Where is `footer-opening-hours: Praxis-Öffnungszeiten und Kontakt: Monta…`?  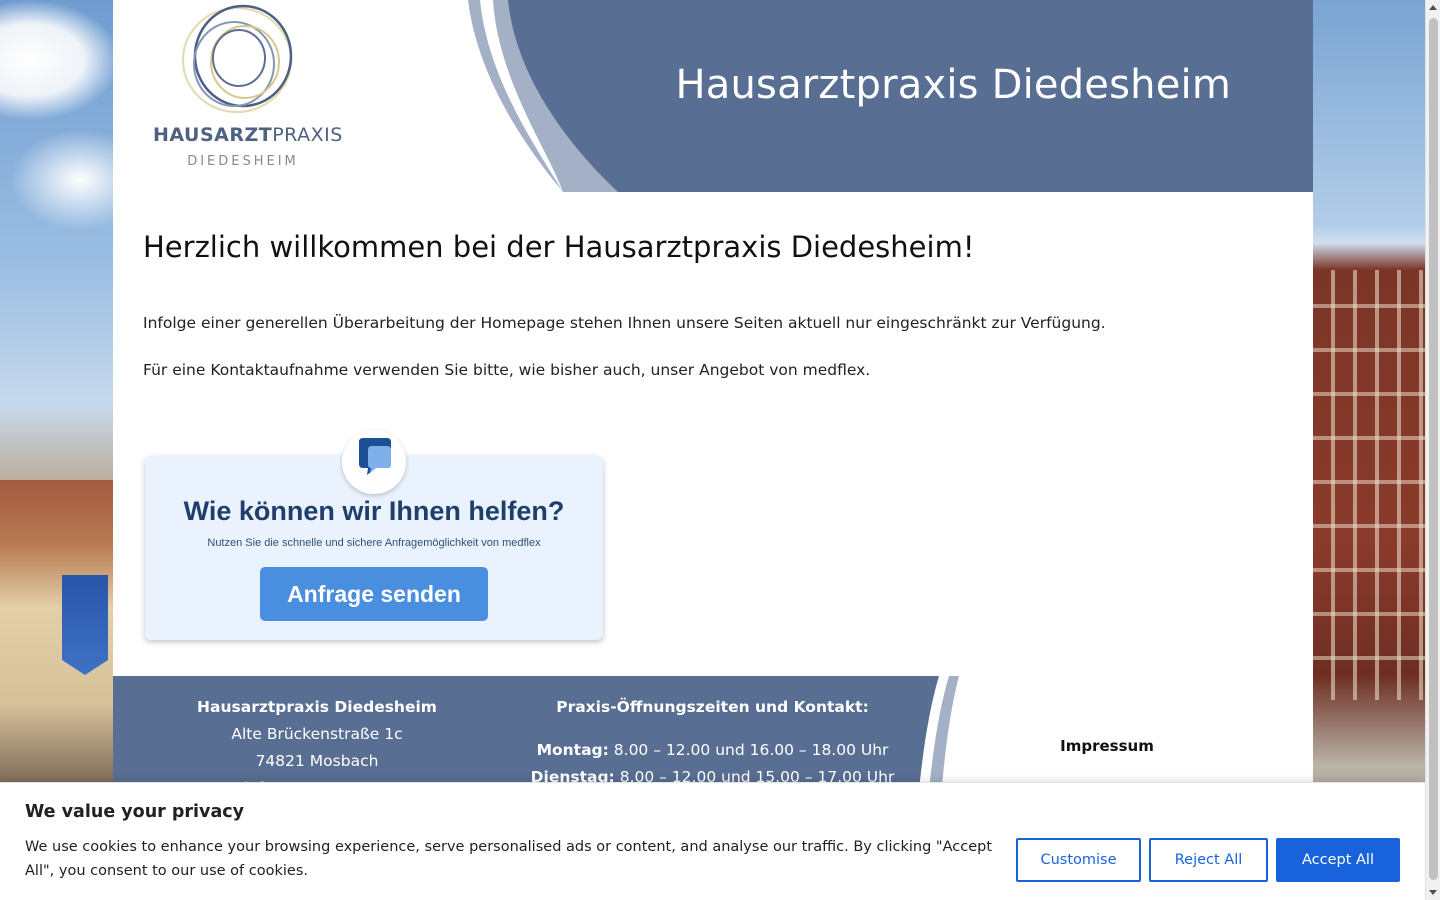 footer-opening-hours: Praxis-Öffnungszeiten und Kontakt: Monta… is located at coordinates (712, 742).